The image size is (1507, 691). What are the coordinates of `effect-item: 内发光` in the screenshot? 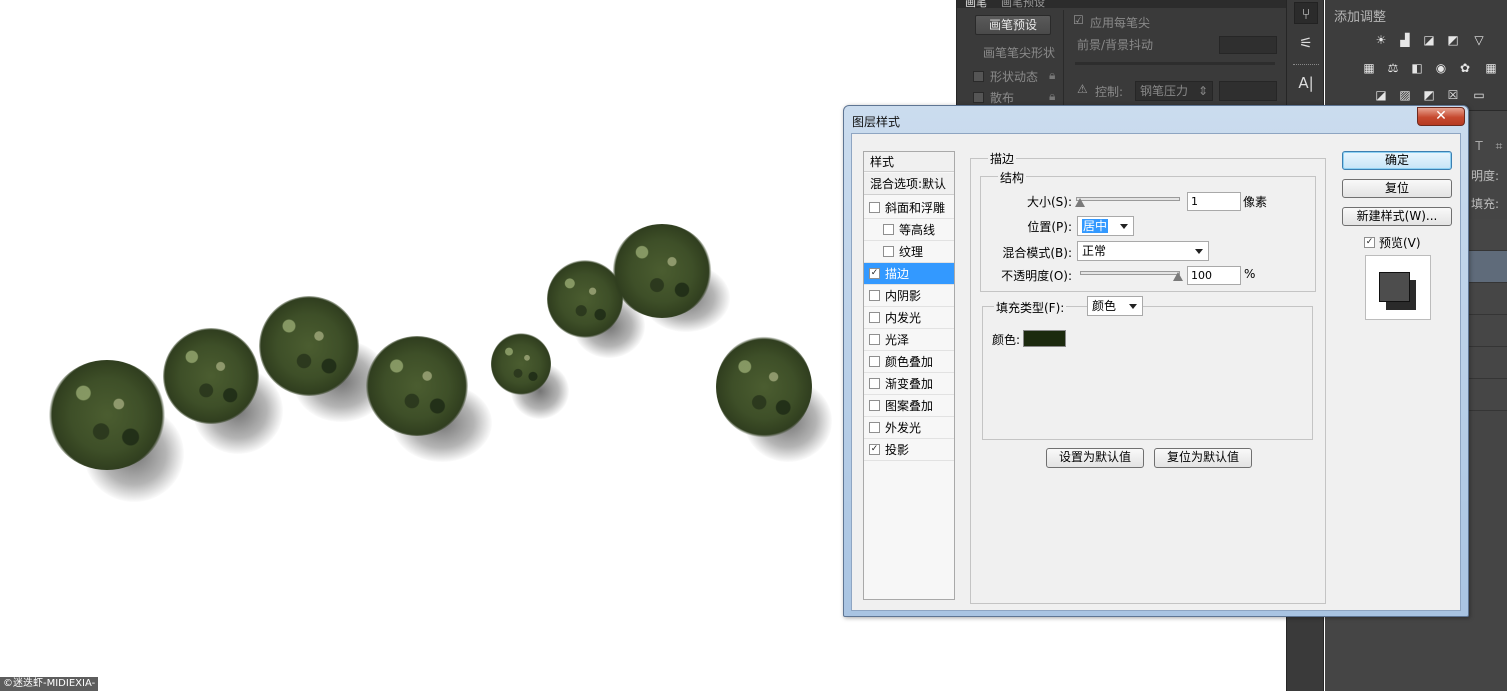 It's located at (909, 318).